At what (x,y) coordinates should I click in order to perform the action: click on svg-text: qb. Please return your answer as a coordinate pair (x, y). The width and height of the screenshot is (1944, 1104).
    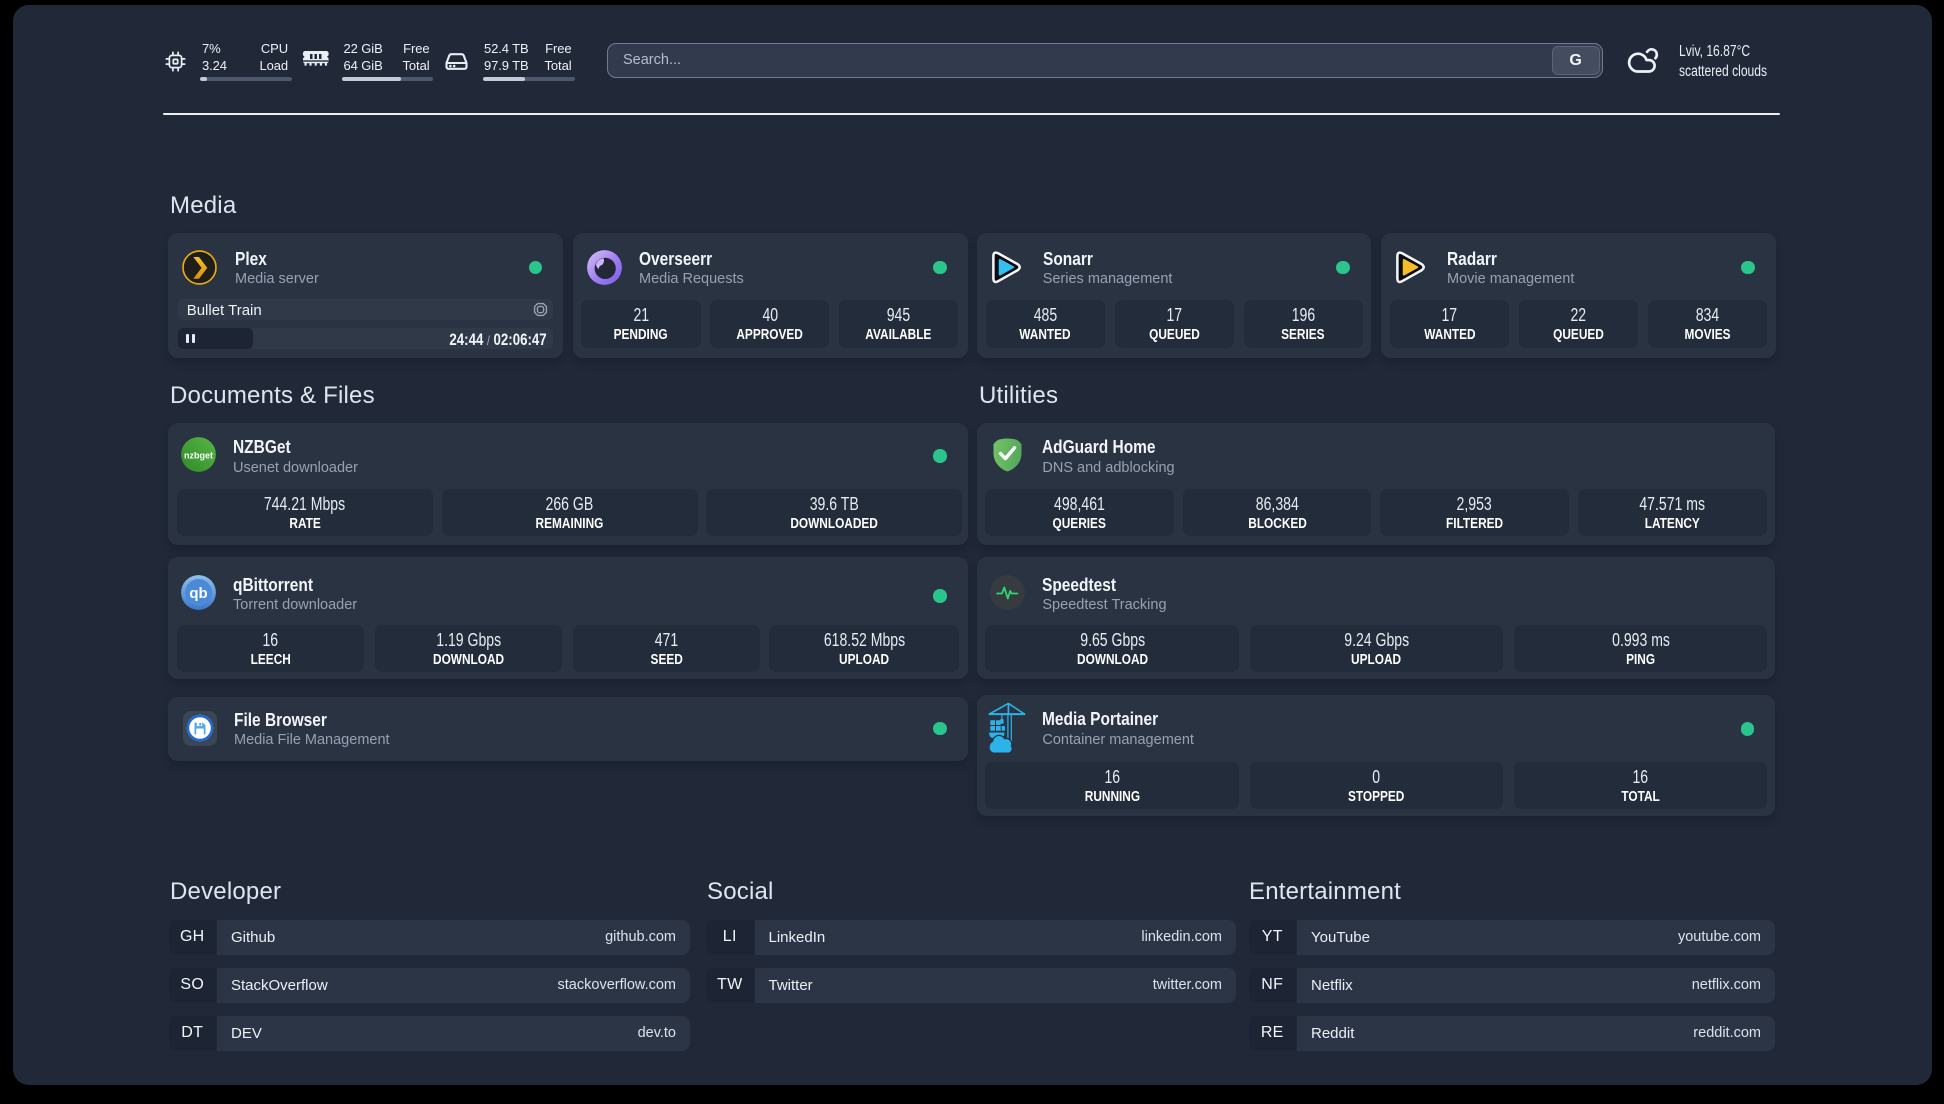
    Looking at the image, I should click on (198, 593).